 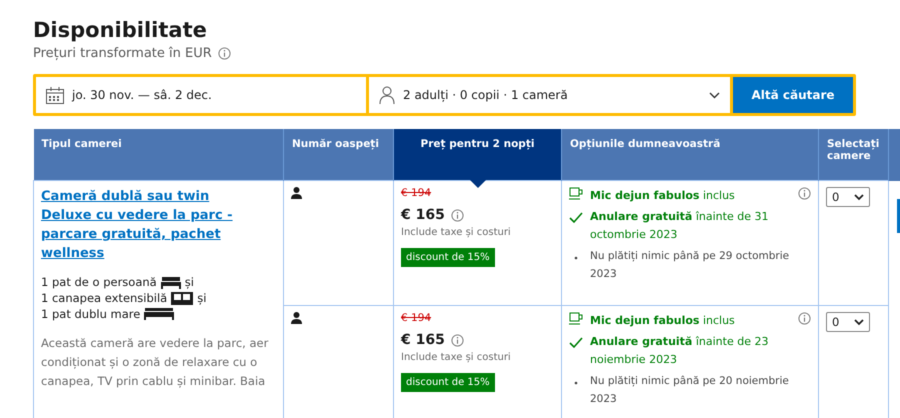 What do you see at coordinates (201, 95) in the screenshot?
I see `date-field: jo. 30 nov. — sâ. 2 dec.` at bounding box center [201, 95].